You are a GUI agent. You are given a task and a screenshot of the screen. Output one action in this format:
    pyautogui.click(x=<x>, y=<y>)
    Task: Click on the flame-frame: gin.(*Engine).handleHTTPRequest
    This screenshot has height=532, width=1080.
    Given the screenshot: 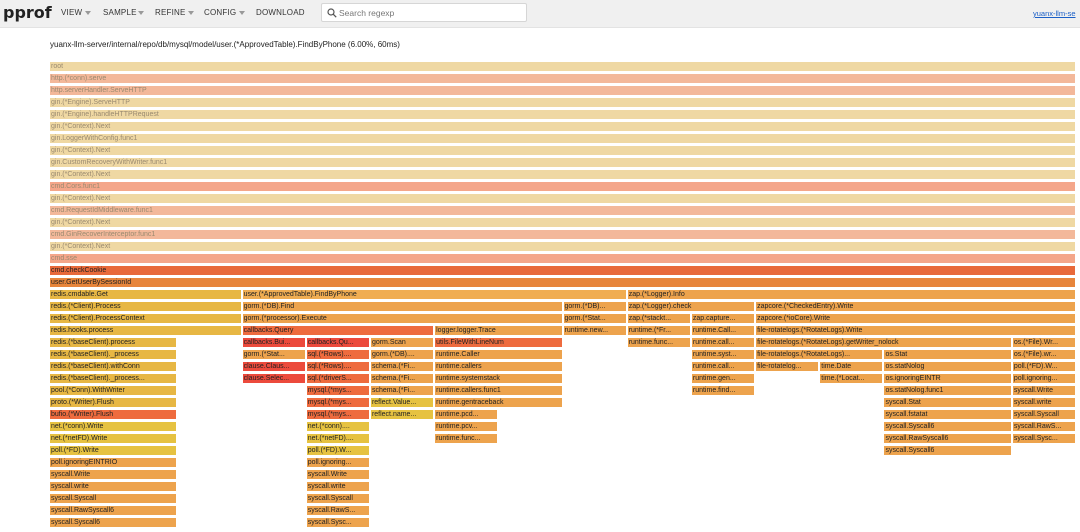 What is the action you would take?
    pyautogui.click(x=562, y=114)
    